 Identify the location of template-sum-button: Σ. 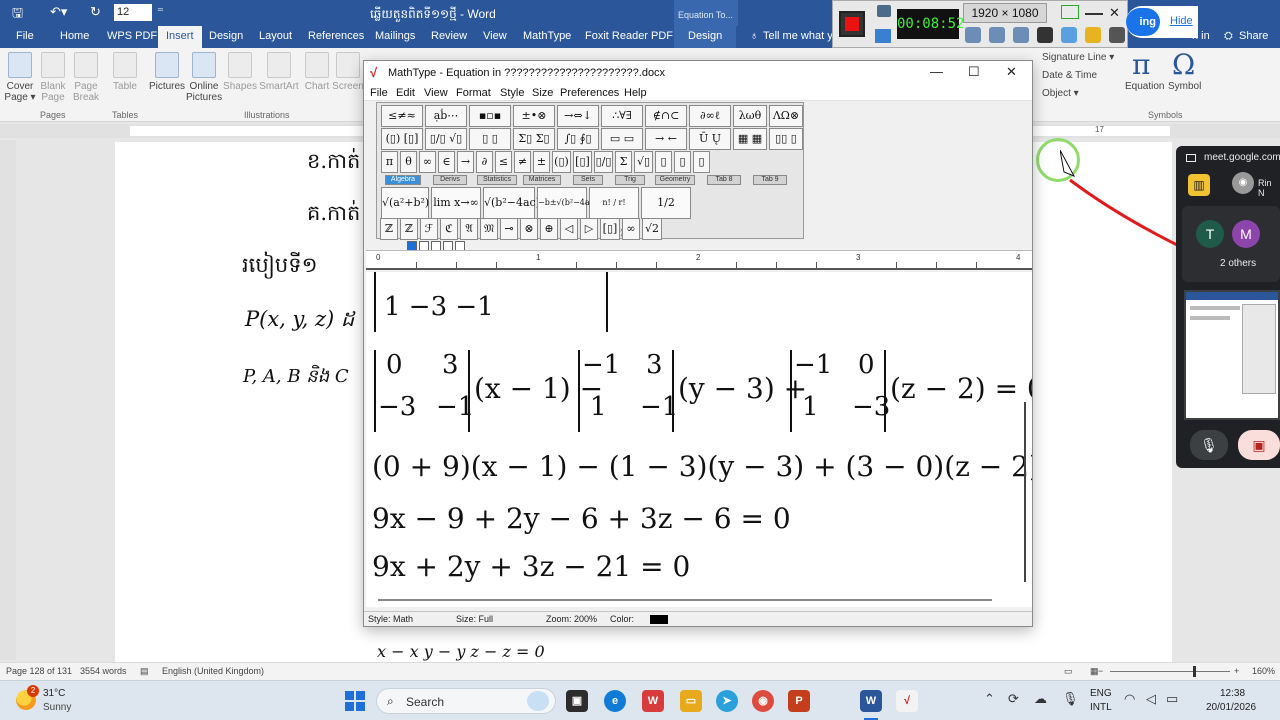
(623, 162).